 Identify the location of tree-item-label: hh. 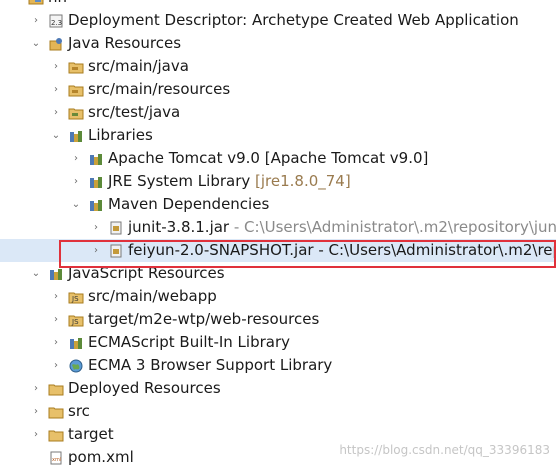
(57, 4).